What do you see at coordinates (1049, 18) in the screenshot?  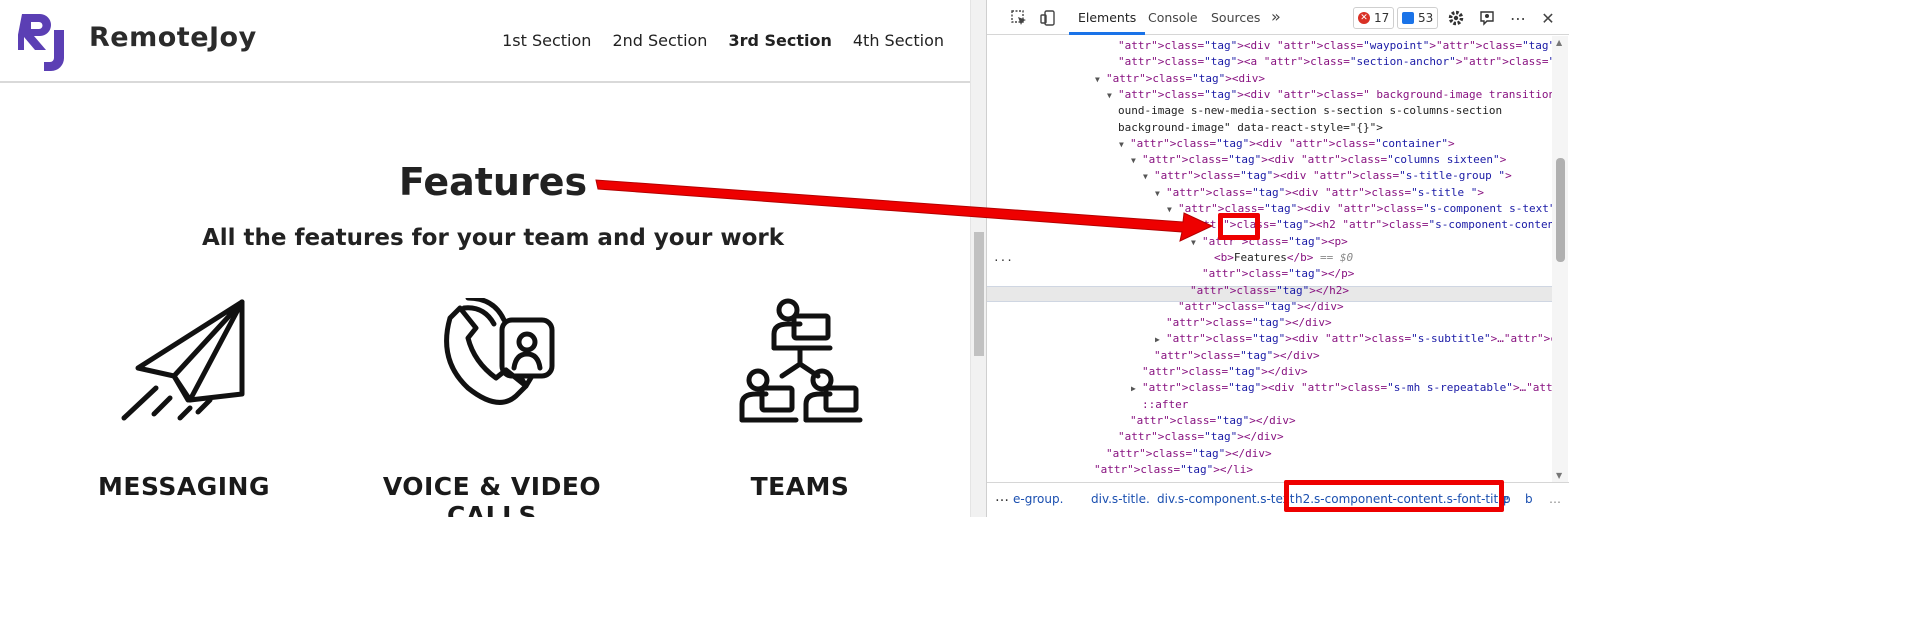 I see `device-toggle-icon` at bounding box center [1049, 18].